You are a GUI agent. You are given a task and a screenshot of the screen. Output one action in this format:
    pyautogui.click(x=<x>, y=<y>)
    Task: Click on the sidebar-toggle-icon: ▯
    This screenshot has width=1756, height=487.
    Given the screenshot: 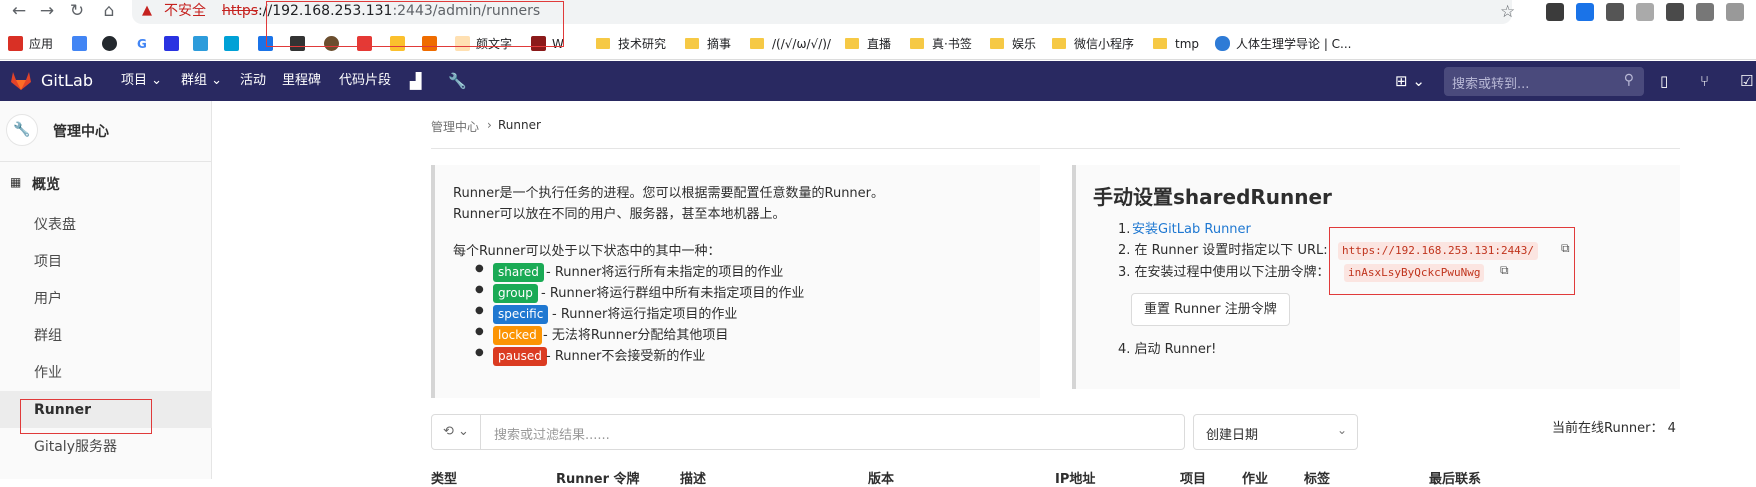 What is the action you would take?
    pyautogui.click(x=1664, y=81)
    